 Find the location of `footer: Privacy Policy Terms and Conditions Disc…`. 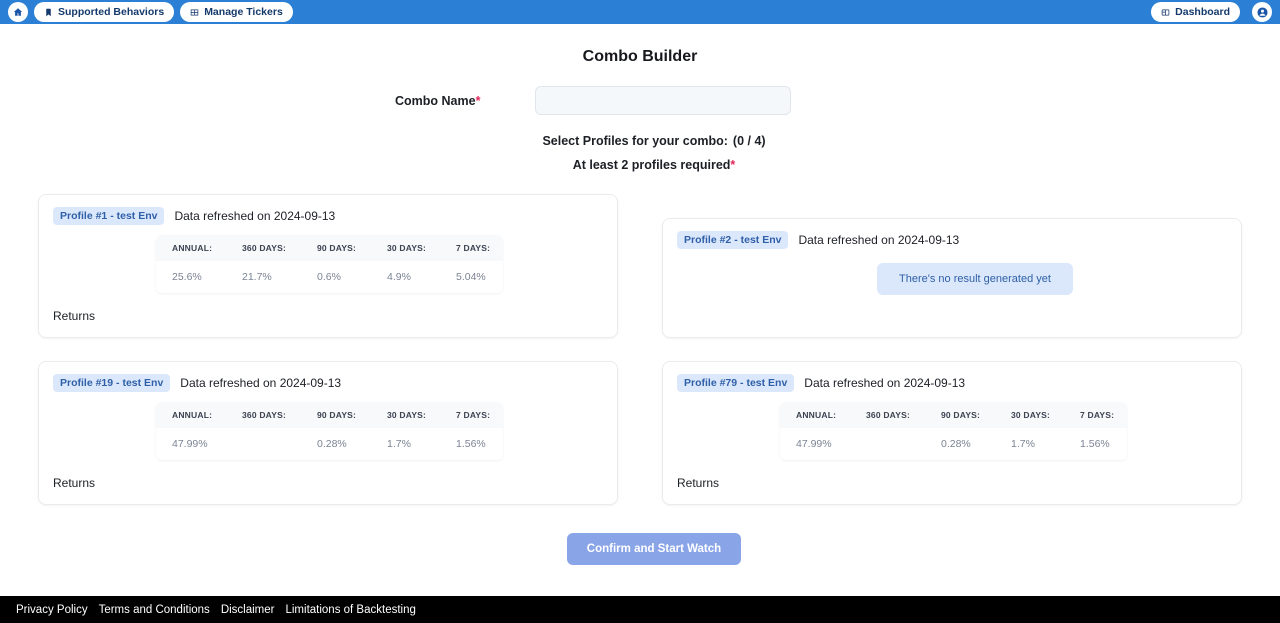

footer: Privacy Policy Terms and Conditions Disc… is located at coordinates (640, 609).